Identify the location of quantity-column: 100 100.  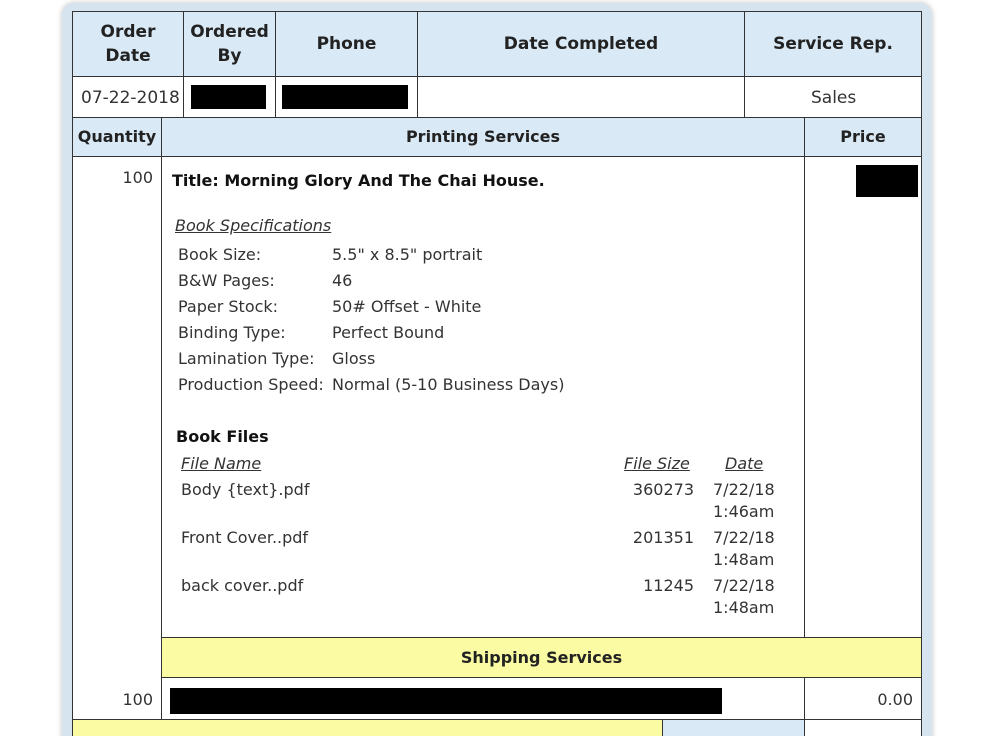
(117, 438).